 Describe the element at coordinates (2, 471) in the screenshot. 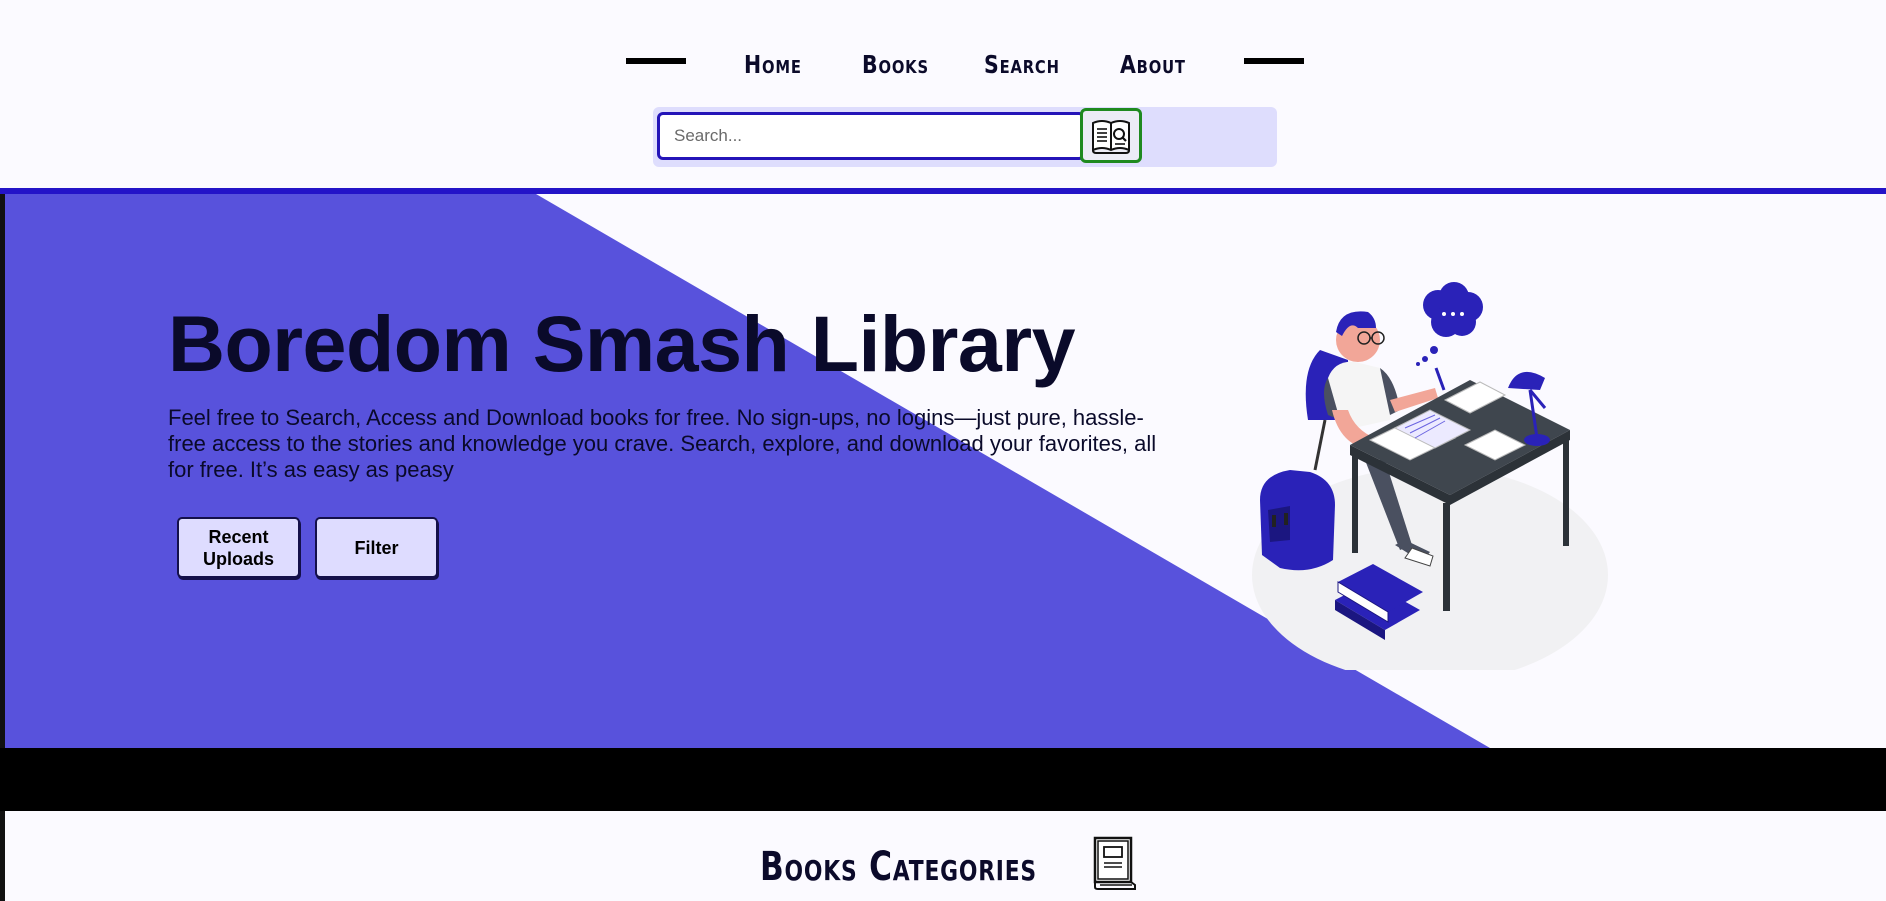

I see `hero-left-border` at that location.